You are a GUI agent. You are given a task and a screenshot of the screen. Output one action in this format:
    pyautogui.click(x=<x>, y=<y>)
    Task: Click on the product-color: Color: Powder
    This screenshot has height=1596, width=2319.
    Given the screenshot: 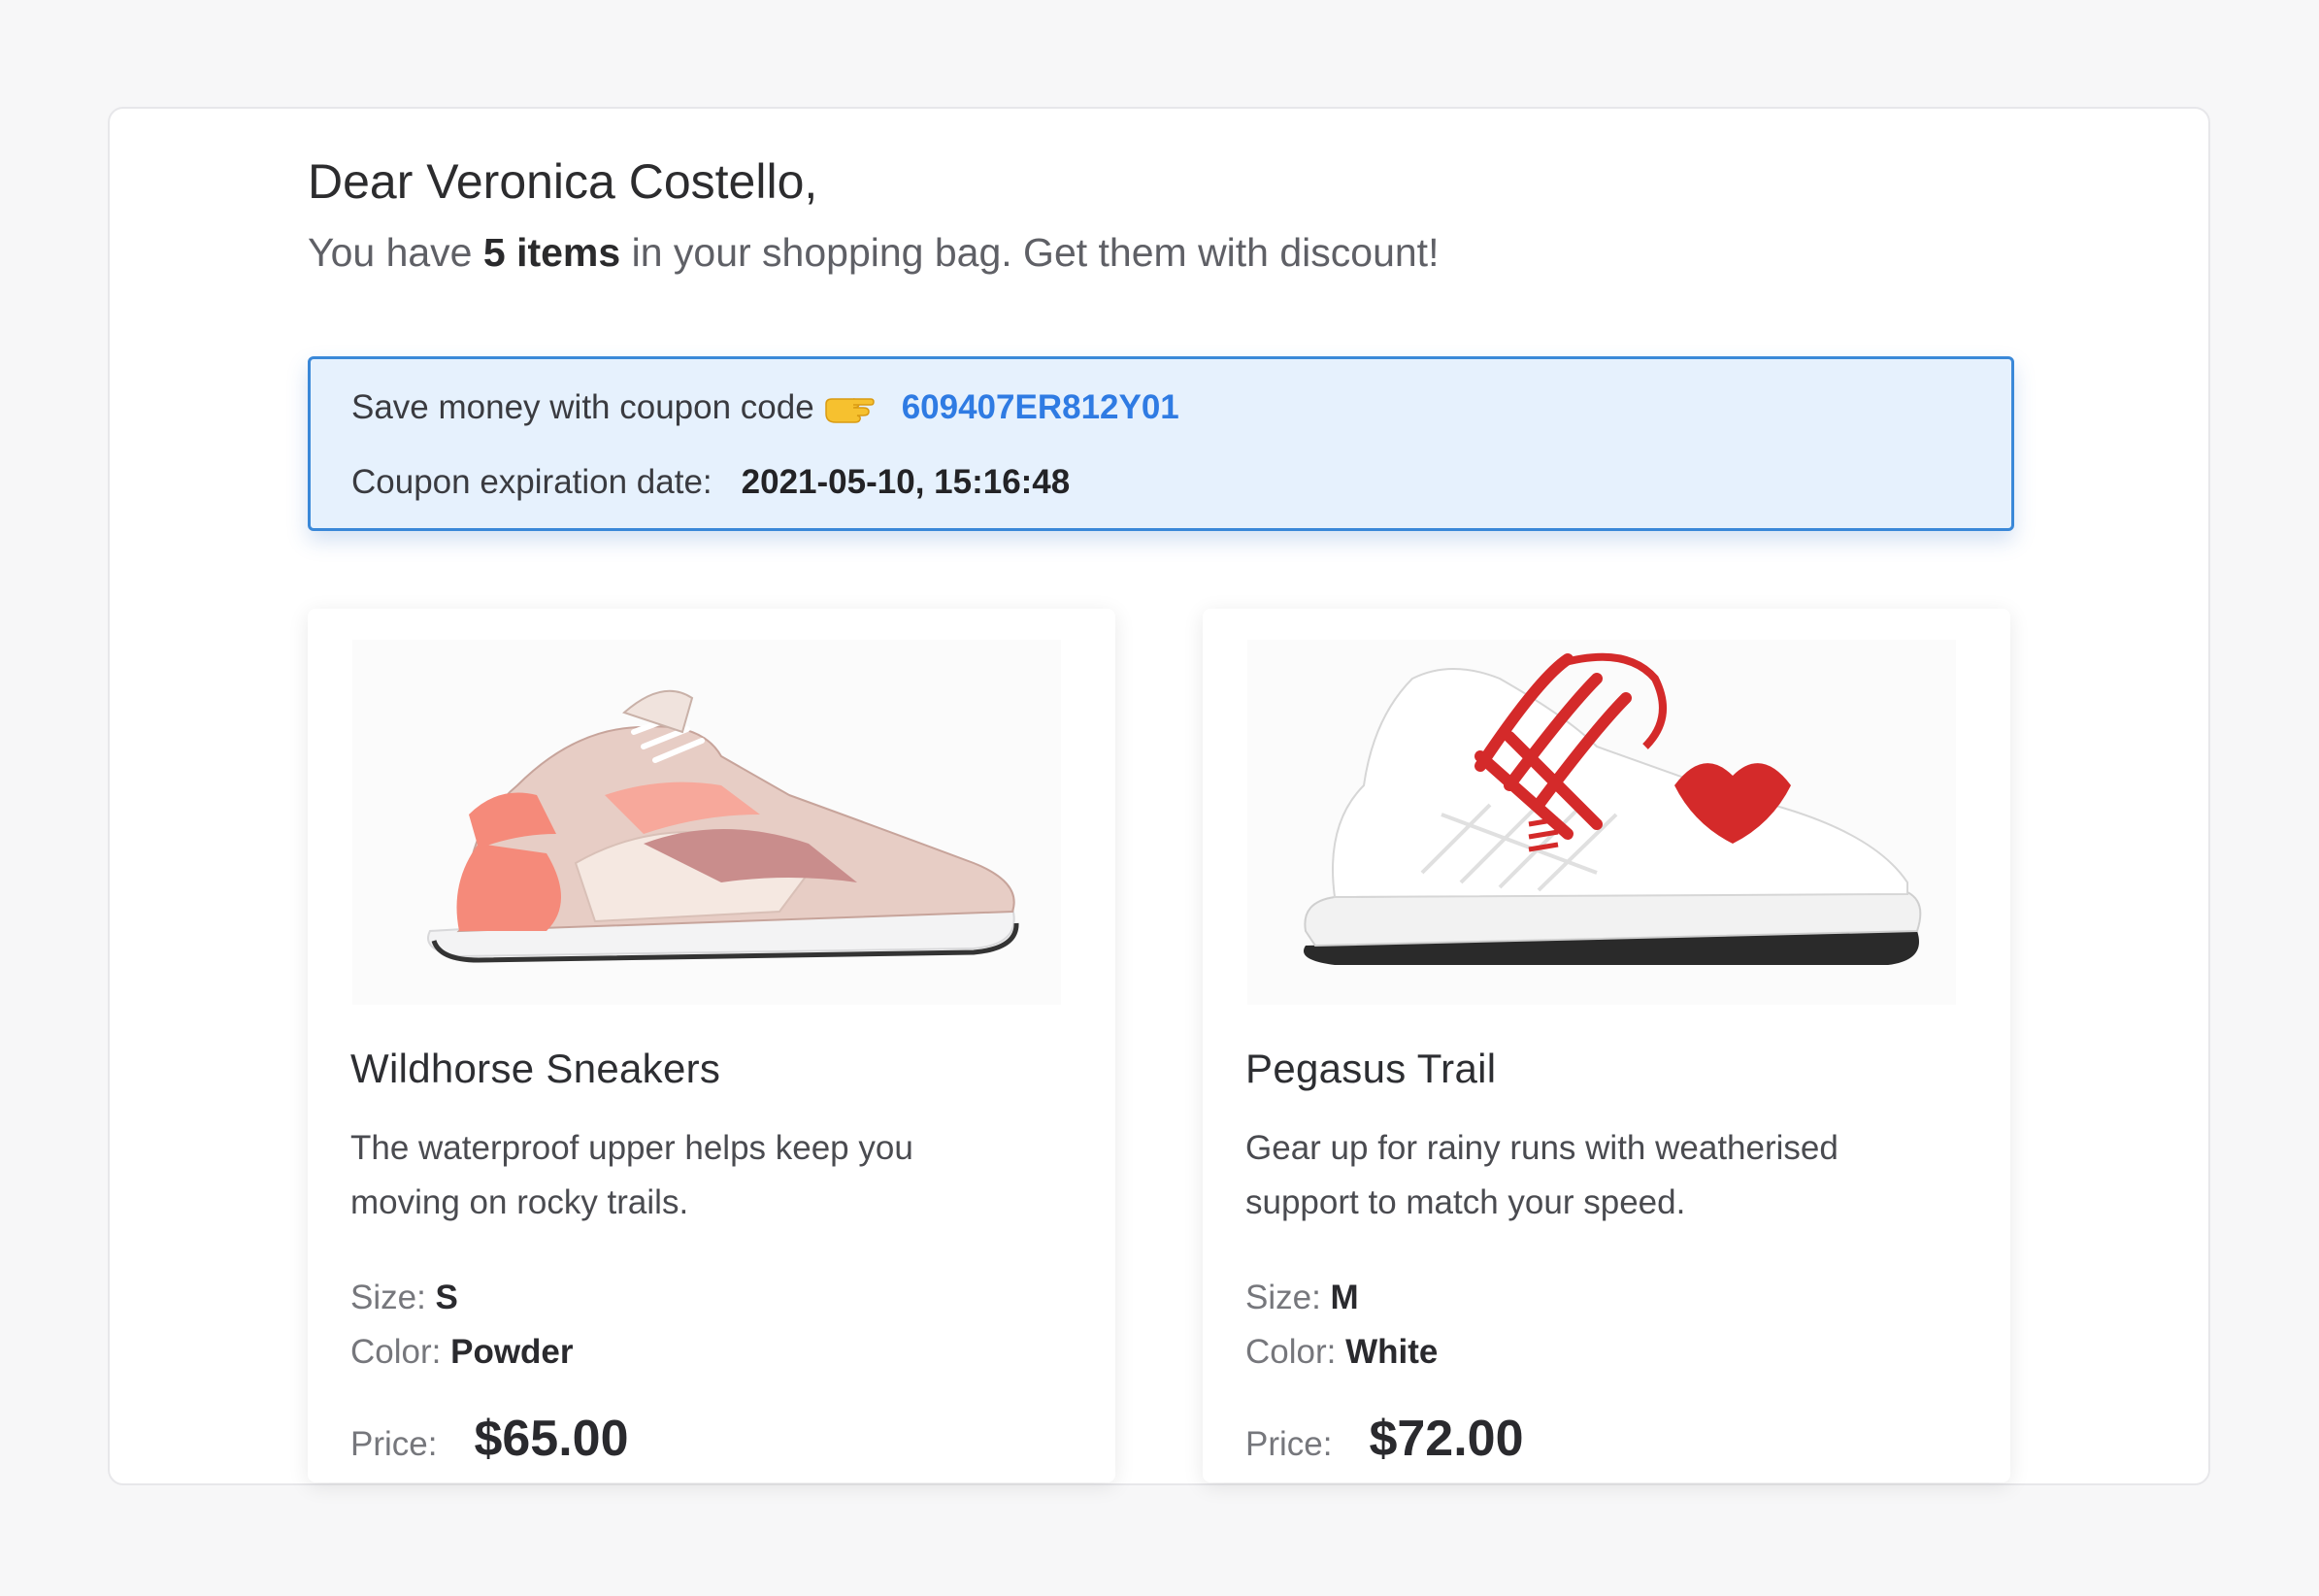 What is the action you would take?
    pyautogui.click(x=462, y=1352)
    